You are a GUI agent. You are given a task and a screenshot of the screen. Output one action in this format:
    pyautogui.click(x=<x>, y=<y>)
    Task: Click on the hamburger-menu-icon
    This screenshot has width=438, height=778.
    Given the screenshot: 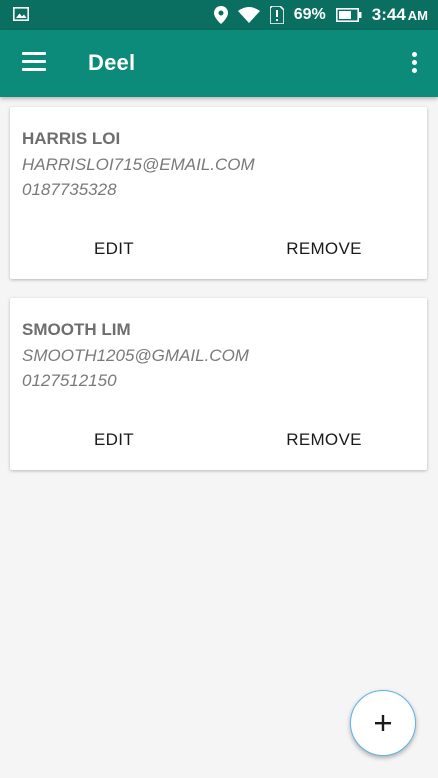 What is the action you would take?
    pyautogui.click(x=34, y=62)
    